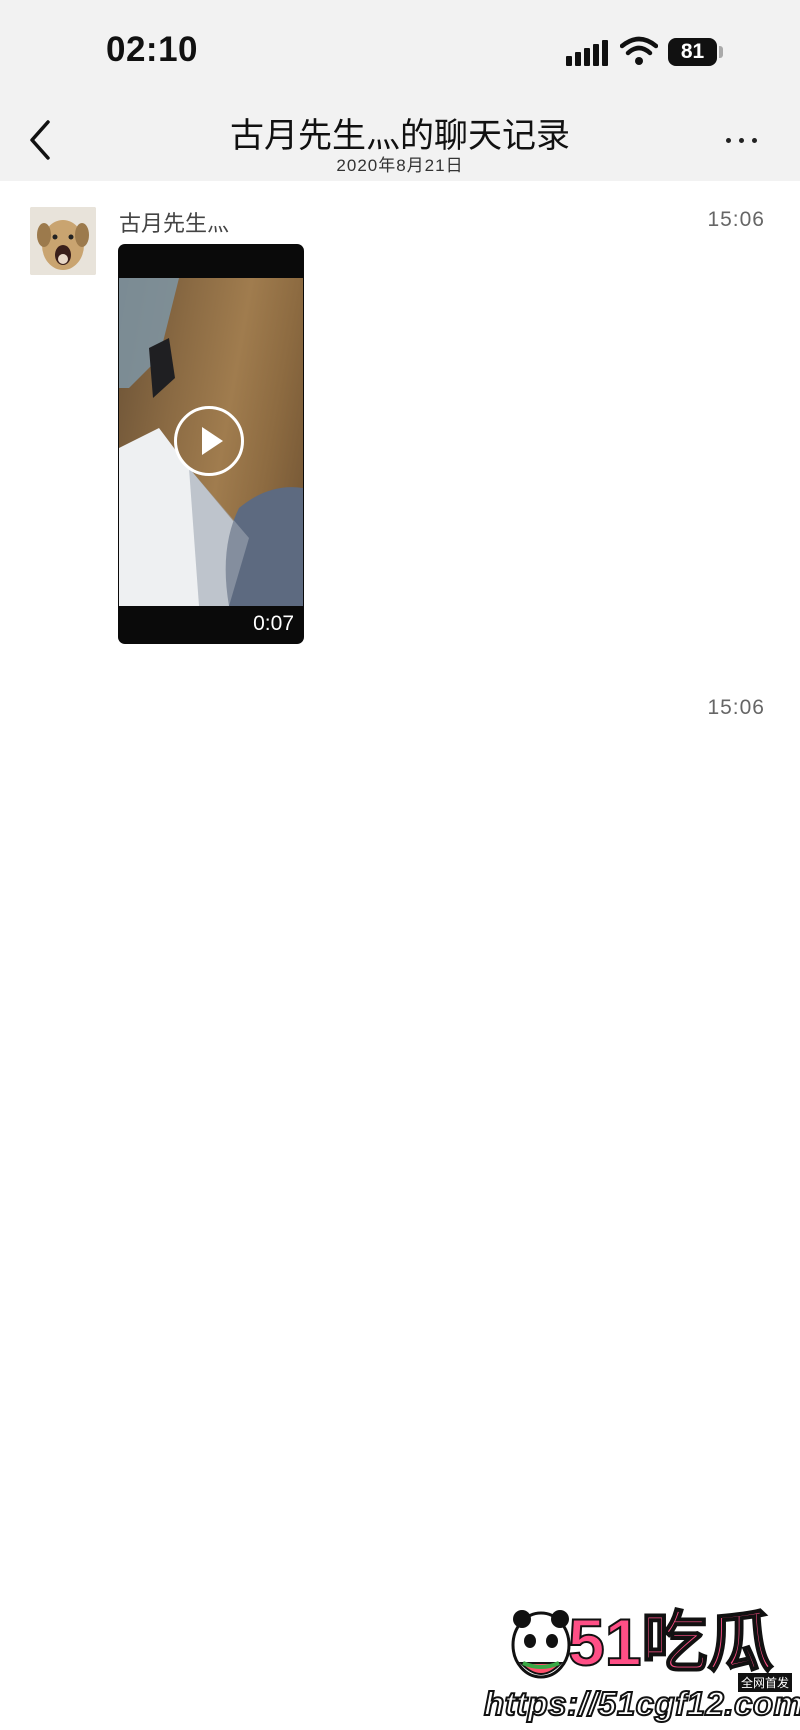 This screenshot has width=800, height=1730. What do you see at coordinates (742, 140) in the screenshot?
I see `more-options-button` at bounding box center [742, 140].